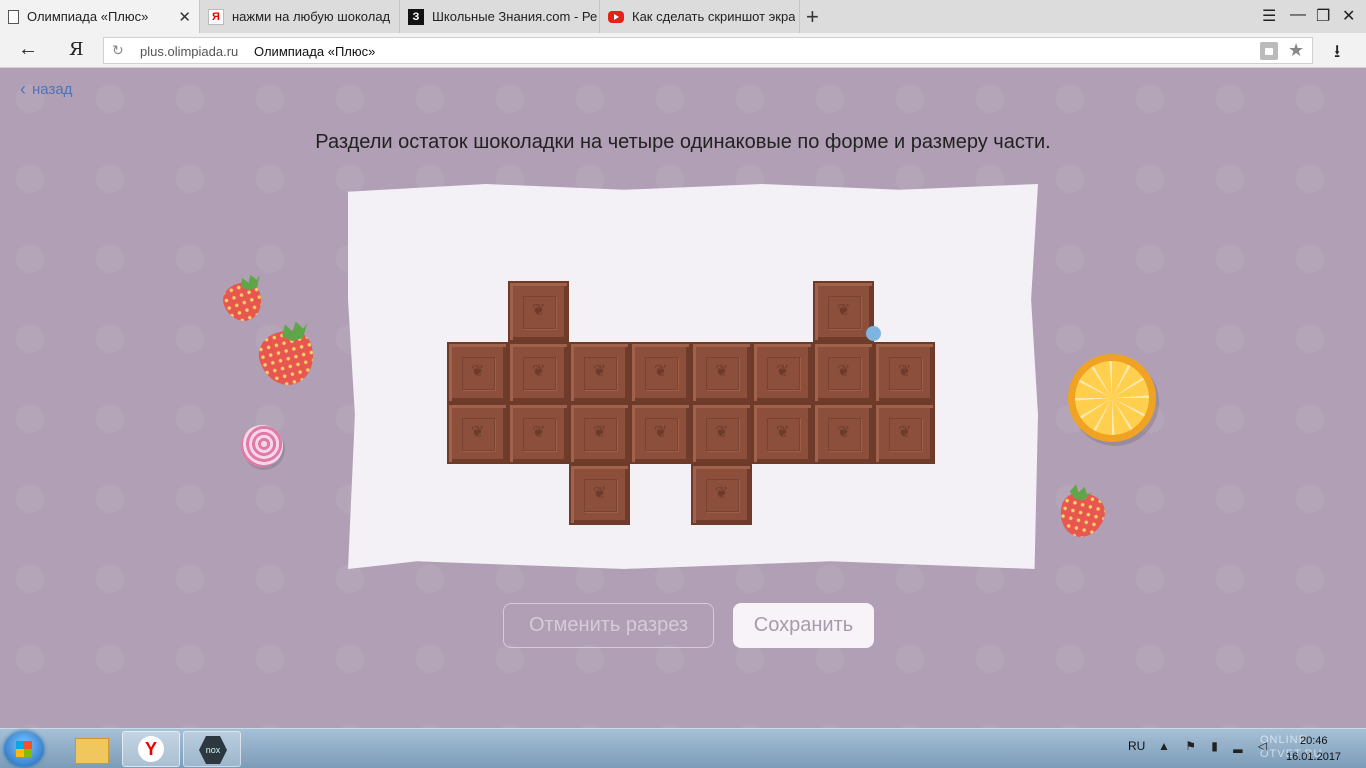  What do you see at coordinates (416, 16) in the screenshot?
I see `znanija-icon: З` at bounding box center [416, 16].